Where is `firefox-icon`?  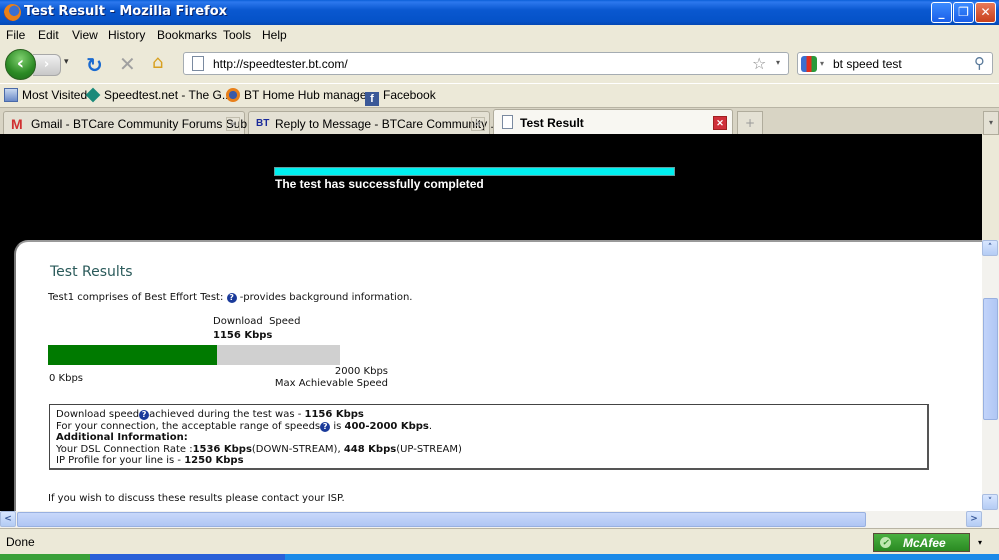
firefox-icon is located at coordinates (12, 12).